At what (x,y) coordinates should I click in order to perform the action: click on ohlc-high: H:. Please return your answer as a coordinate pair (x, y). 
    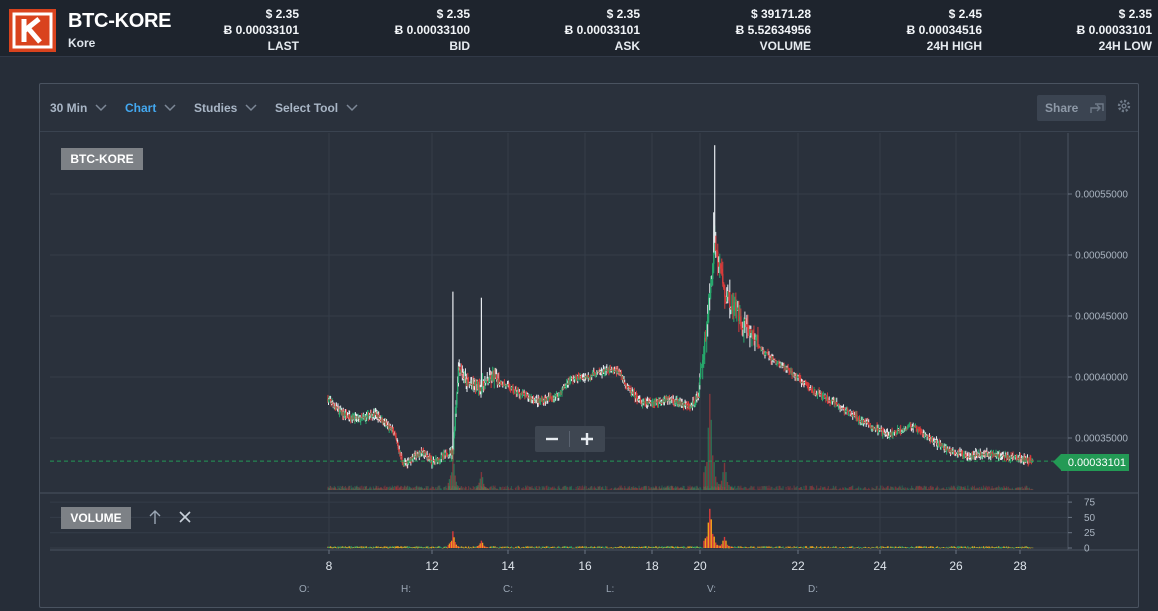
    Looking at the image, I should click on (406, 589).